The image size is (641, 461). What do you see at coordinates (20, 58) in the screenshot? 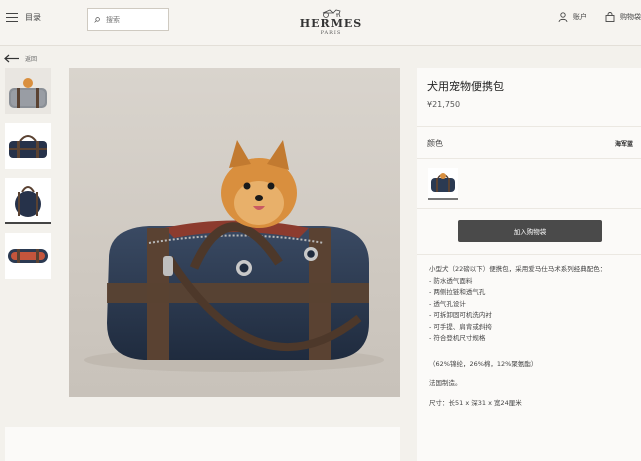
I see `back-button: 返回` at bounding box center [20, 58].